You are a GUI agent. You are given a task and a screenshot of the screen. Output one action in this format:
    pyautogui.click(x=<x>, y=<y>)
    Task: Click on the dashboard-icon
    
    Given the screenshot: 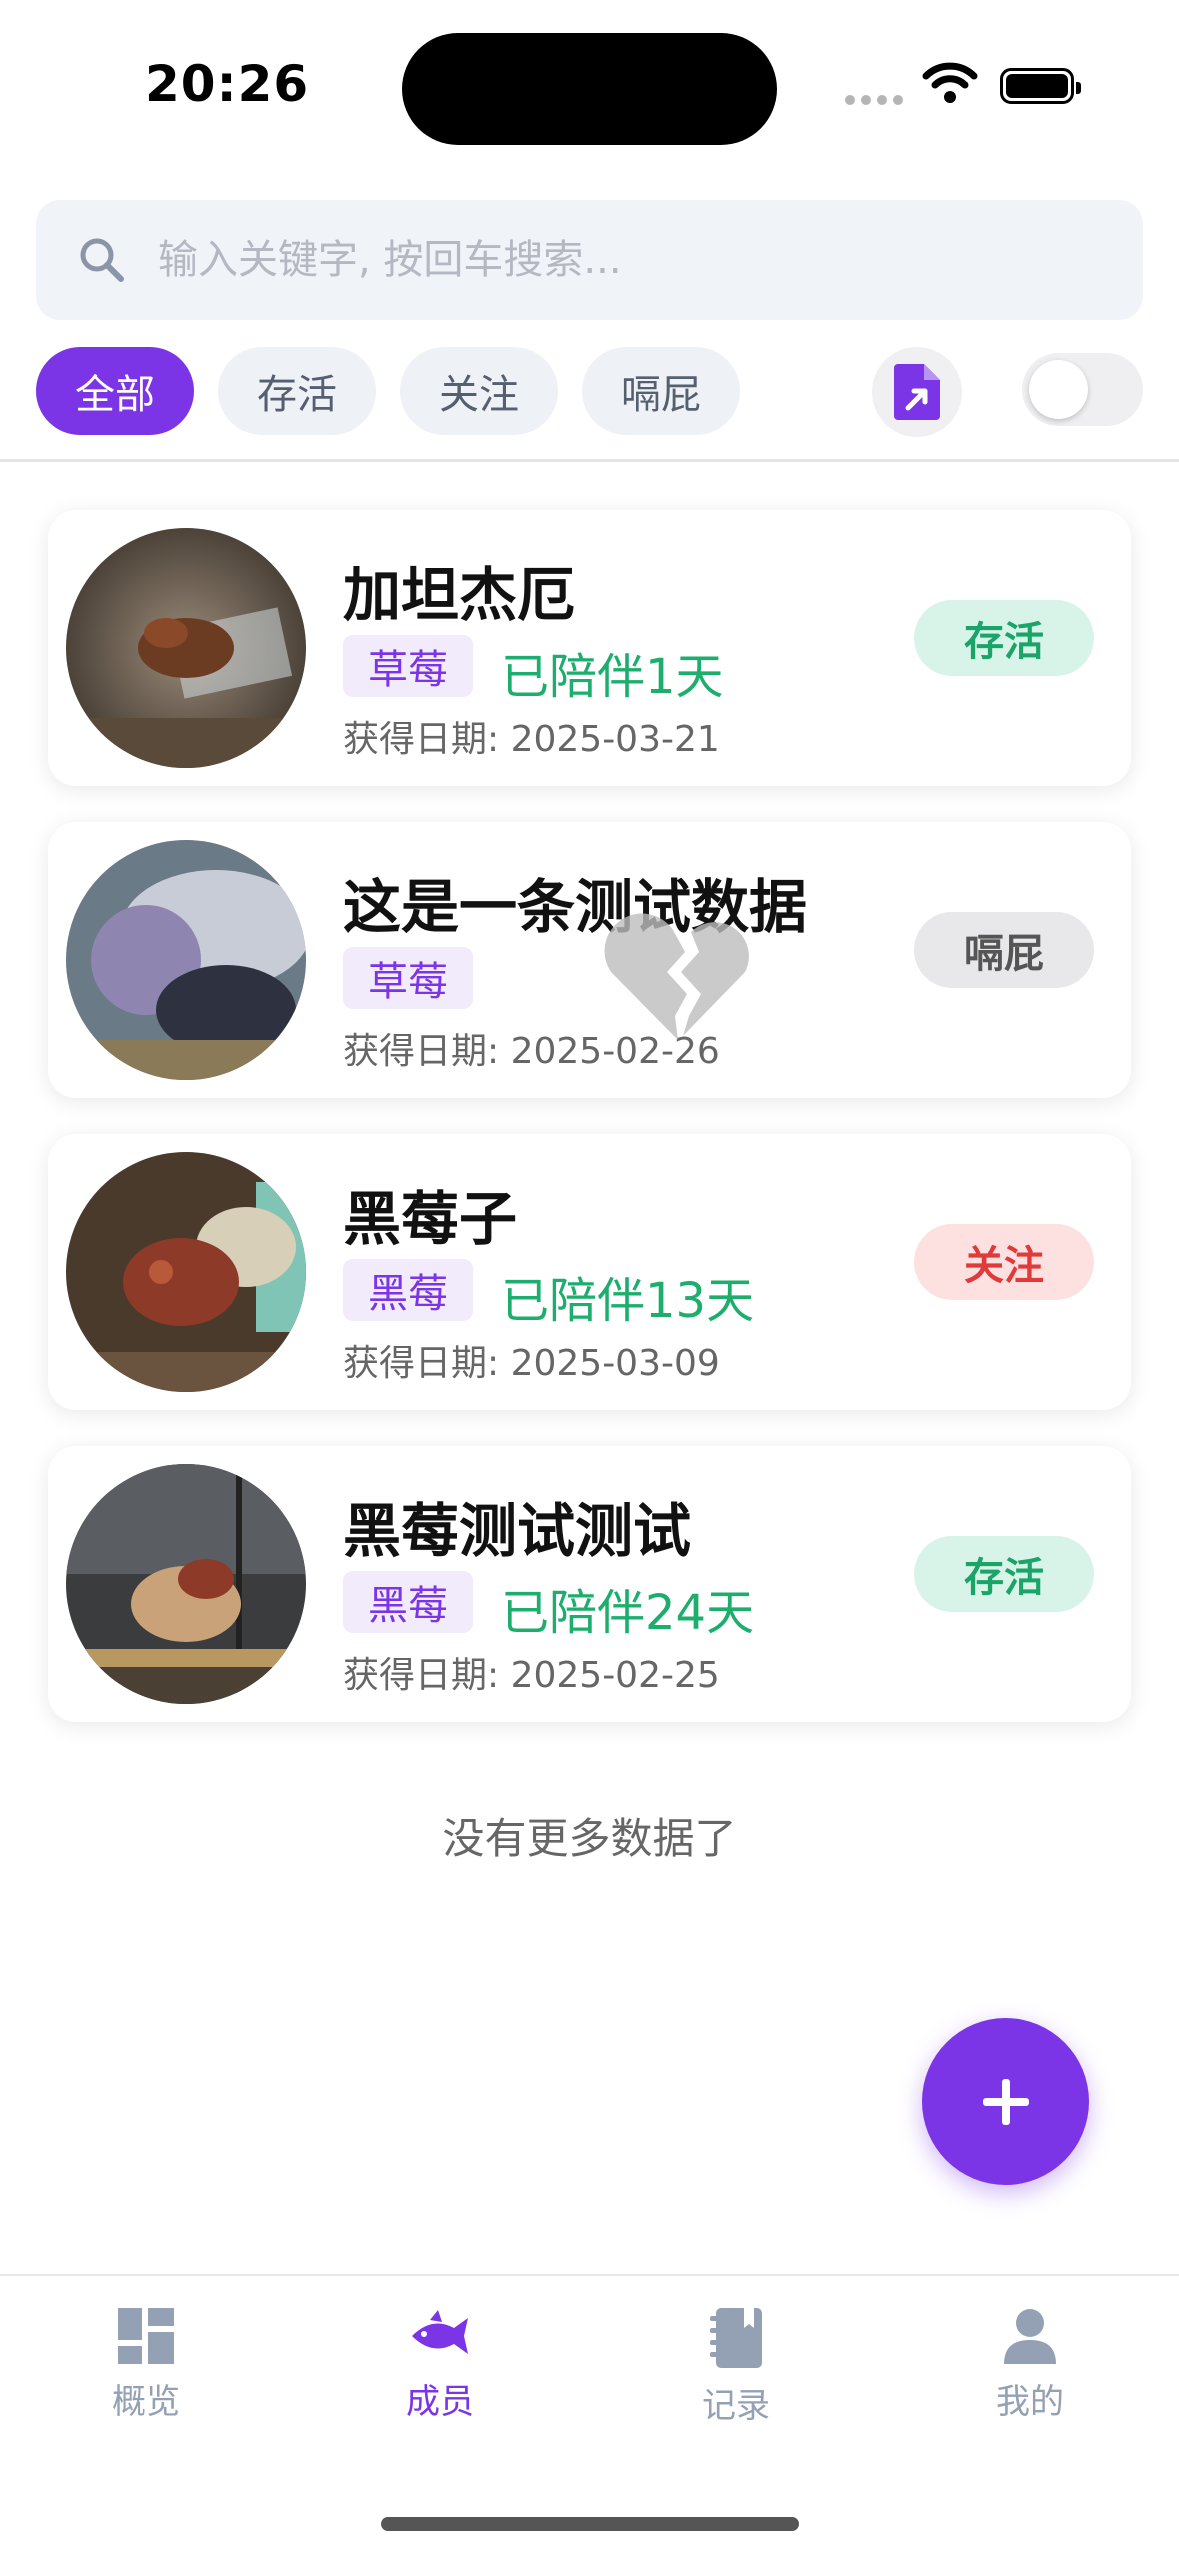 What is the action you would take?
    pyautogui.click(x=146, y=2336)
    